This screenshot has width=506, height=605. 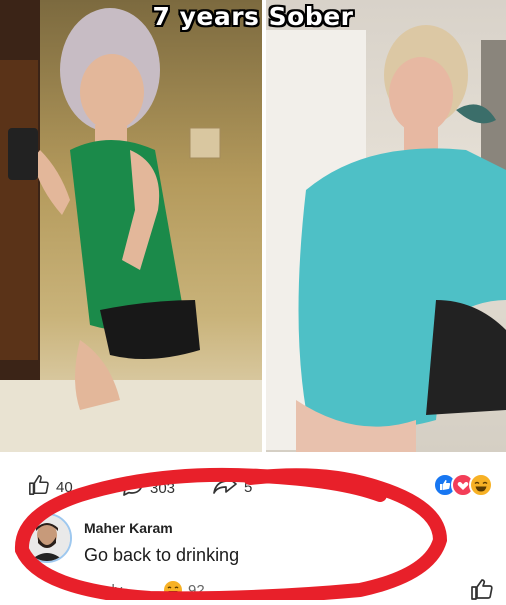 What do you see at coordinates (128, 528) in the screenshot?
I see `comment-author: Maher Karam` at bounding box center [128, 528].